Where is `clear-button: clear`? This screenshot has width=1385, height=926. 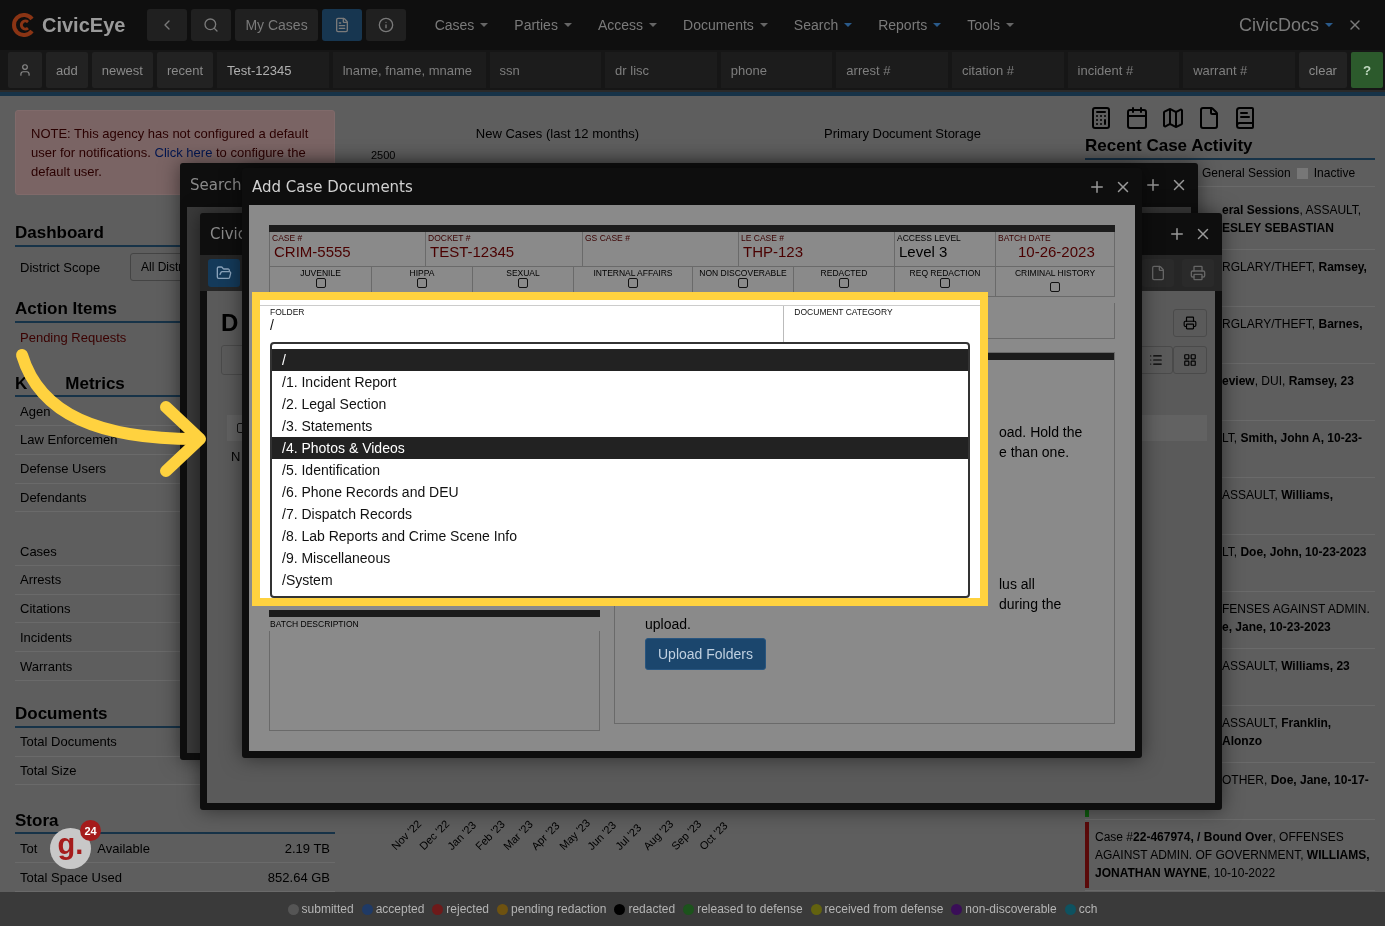 clear-button: clear is located at coordinates (1322, 70).